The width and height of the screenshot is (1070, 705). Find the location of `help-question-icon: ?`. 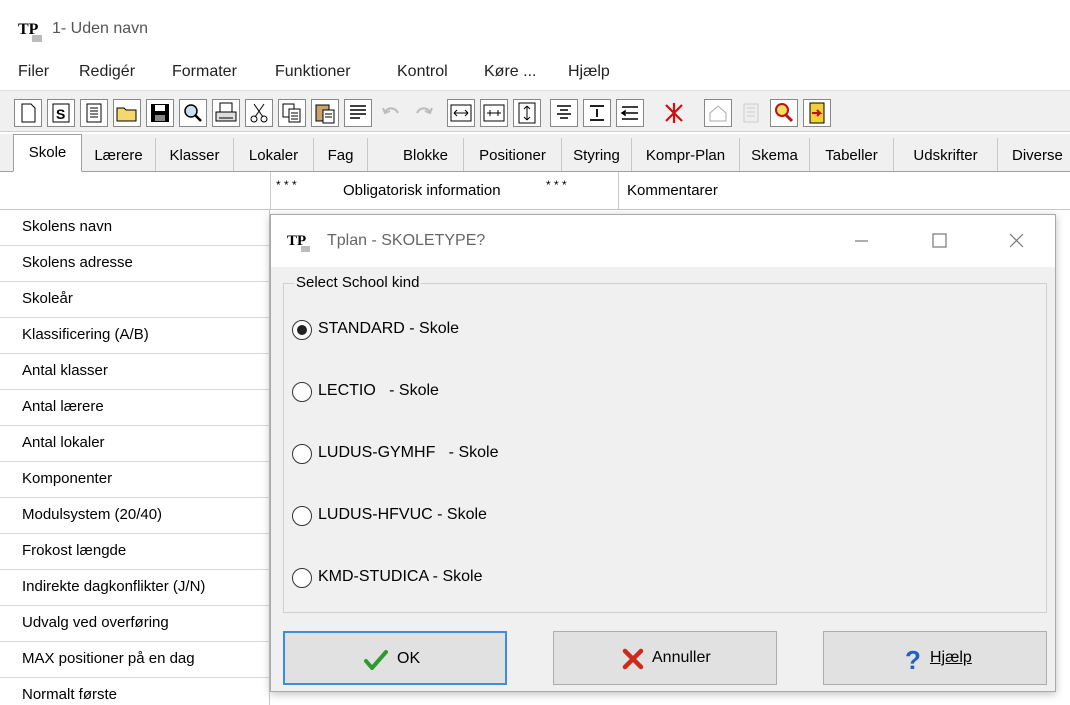

help-question-icon: ? is located at coordinates (913, 660).